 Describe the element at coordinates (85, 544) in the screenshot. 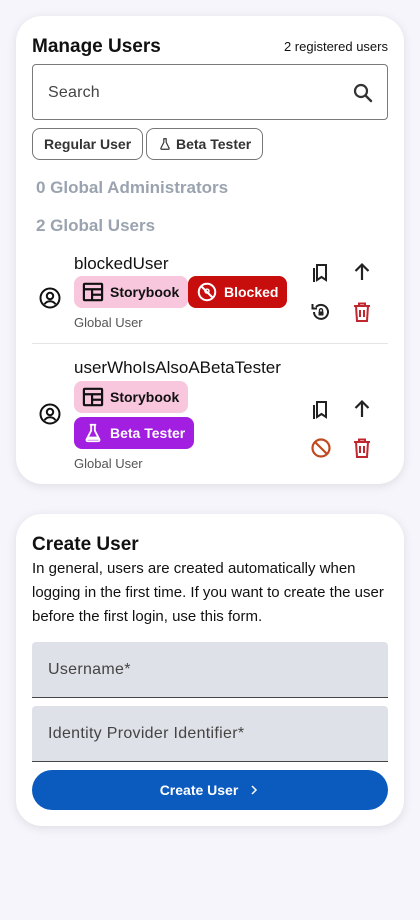

I see `create-user-title: Create User` at that location.